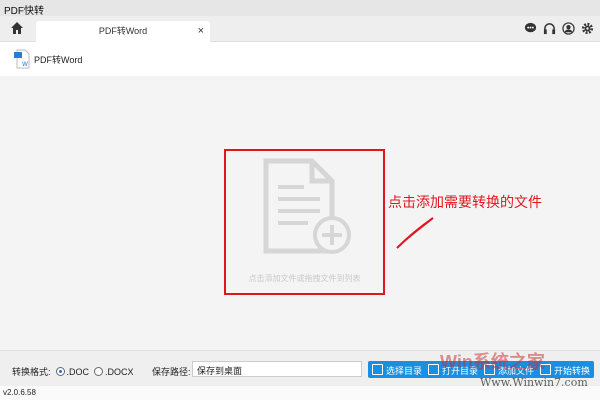 Image resolution: width=600 pixels, height=400 pixels. What do you see at coordinates (58, 60) in the screenshot?
I see `page-title: PDF转Word` at bounding box center [58, 60].